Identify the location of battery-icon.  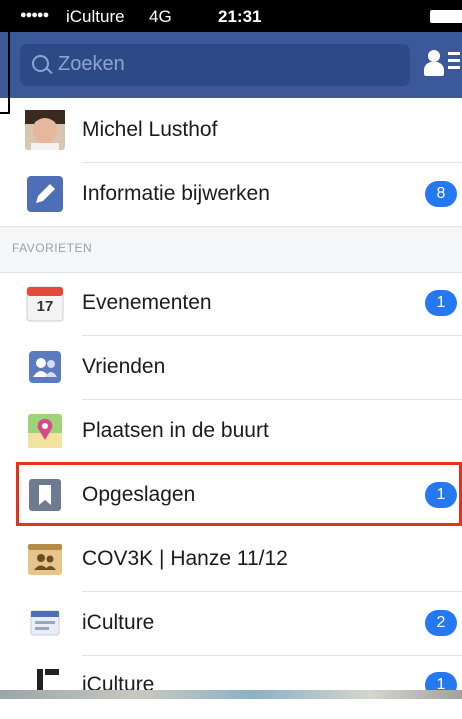
(446, 16).